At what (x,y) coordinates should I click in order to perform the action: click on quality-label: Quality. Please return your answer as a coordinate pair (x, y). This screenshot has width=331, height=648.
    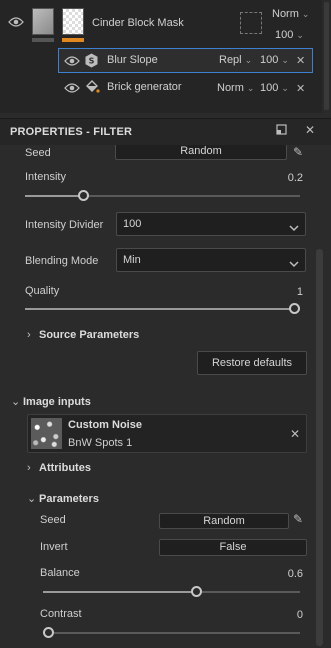
    Looking at the image, I should click on (42, 291).